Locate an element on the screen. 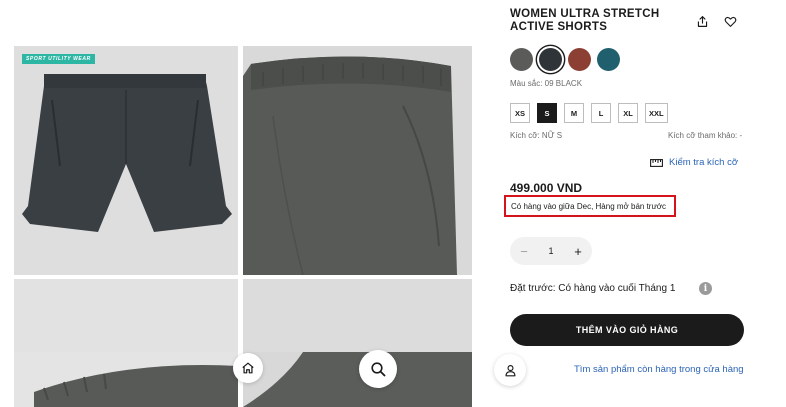  stock-note-text: Có hàng vào giữa Dec, Hàng mở bán trước is located at coordinates (589, 206).